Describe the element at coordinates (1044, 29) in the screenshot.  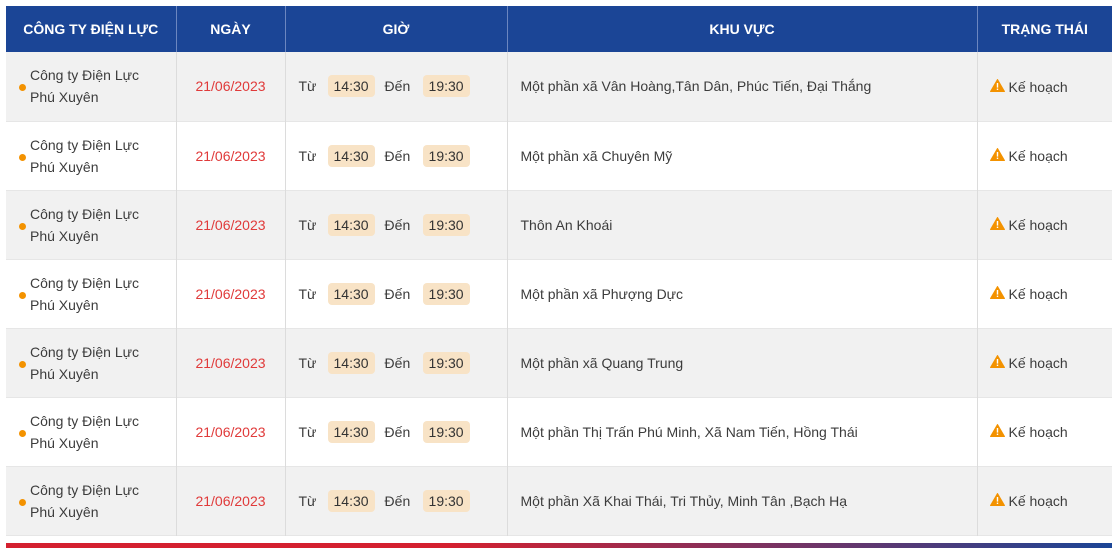
I see `header-status: TRẠNG THÁI` at that location.